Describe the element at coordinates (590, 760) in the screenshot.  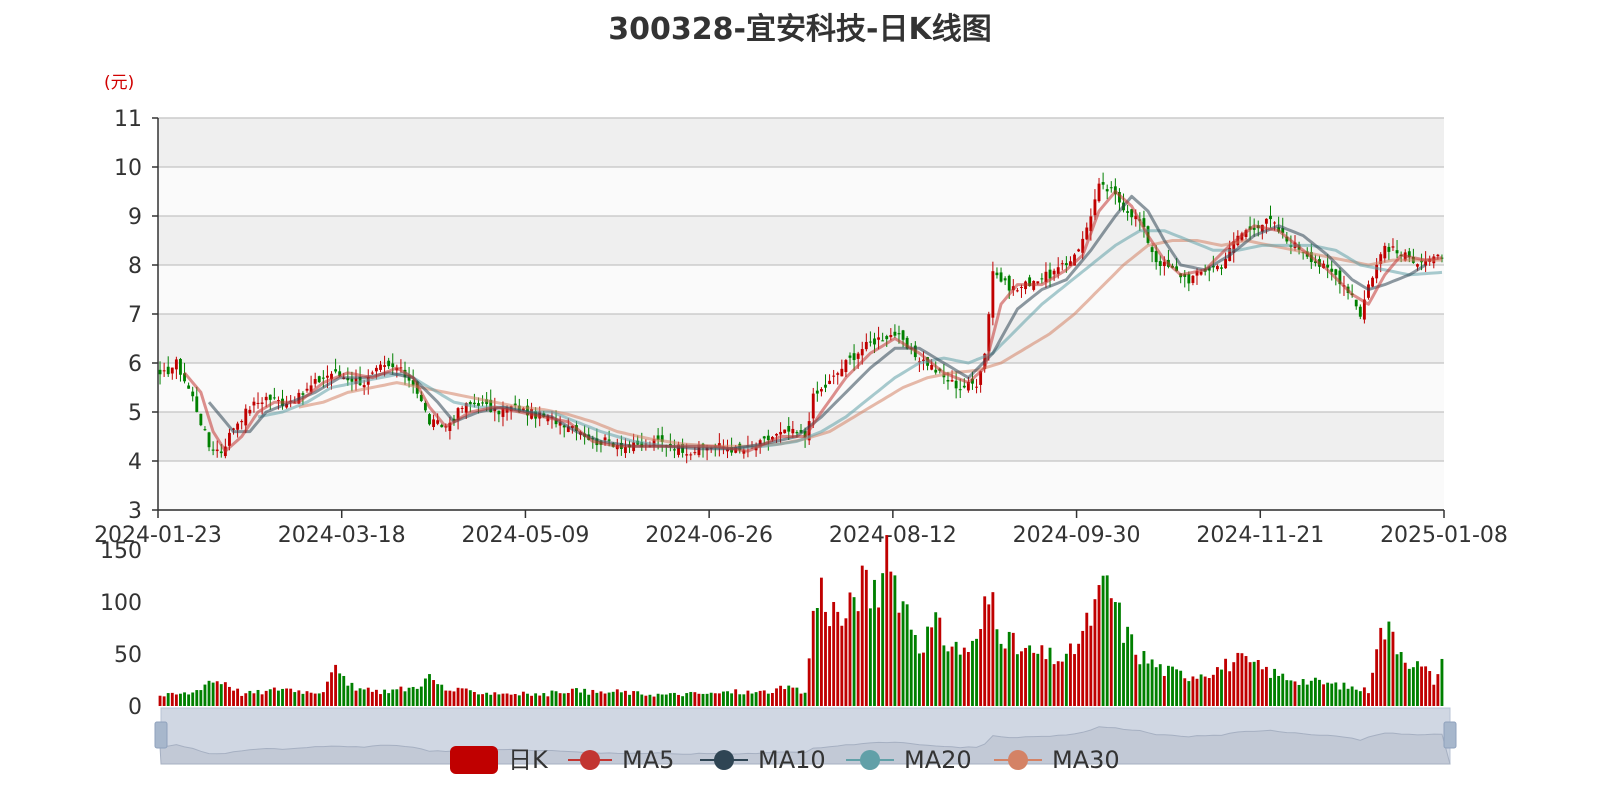
I see `legend-marker` at that location.